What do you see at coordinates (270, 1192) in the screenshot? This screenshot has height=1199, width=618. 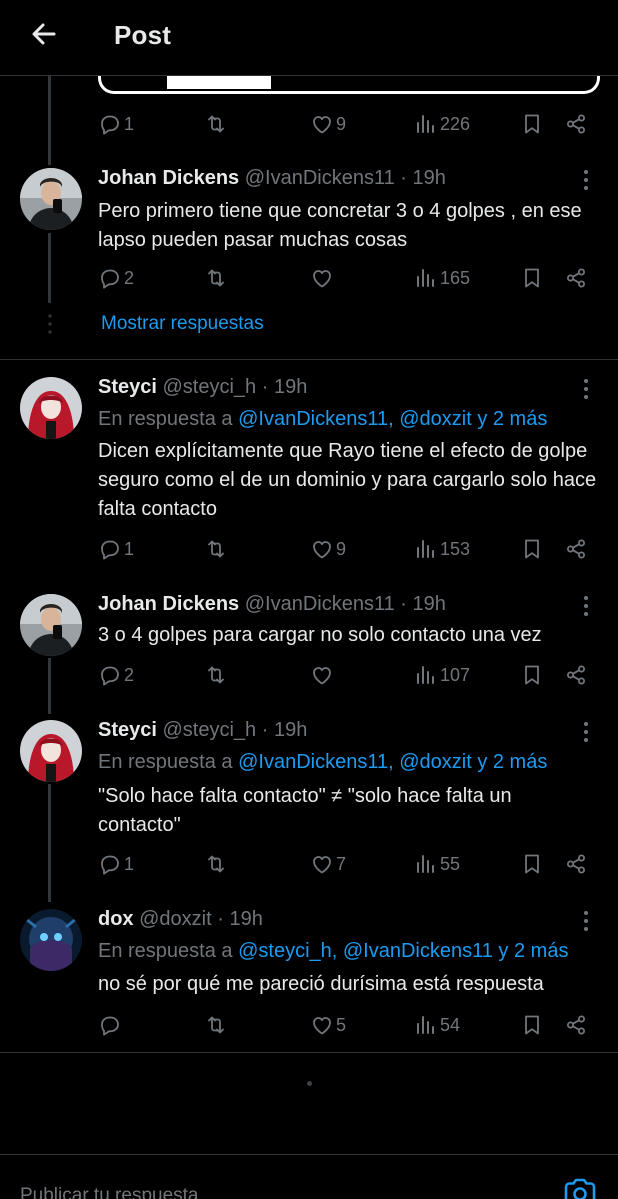 I see `reply-input: Publicar tu respuesta` at bounding box center [270, 1192].